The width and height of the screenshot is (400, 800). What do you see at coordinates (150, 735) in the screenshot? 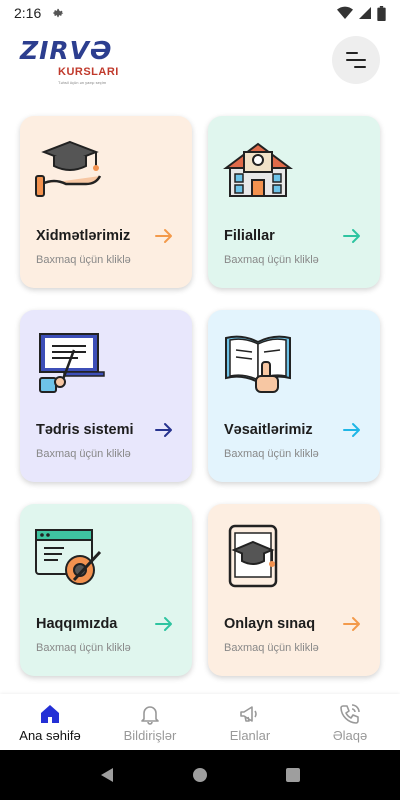
I see `nav-label: Bildirişlər` at bounding box center [150, 735].